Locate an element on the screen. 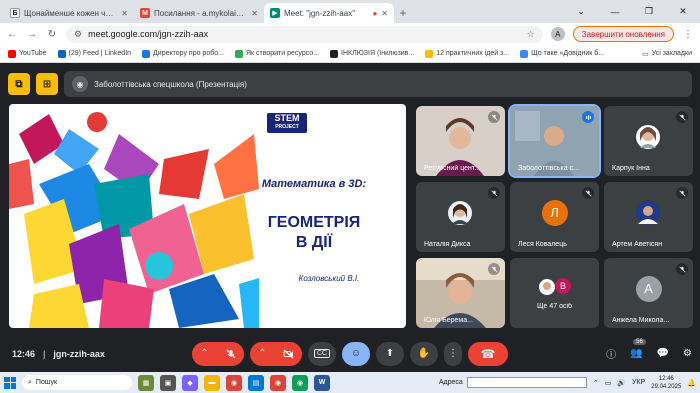  captions-button: CC is located at coordinates (322, 353).